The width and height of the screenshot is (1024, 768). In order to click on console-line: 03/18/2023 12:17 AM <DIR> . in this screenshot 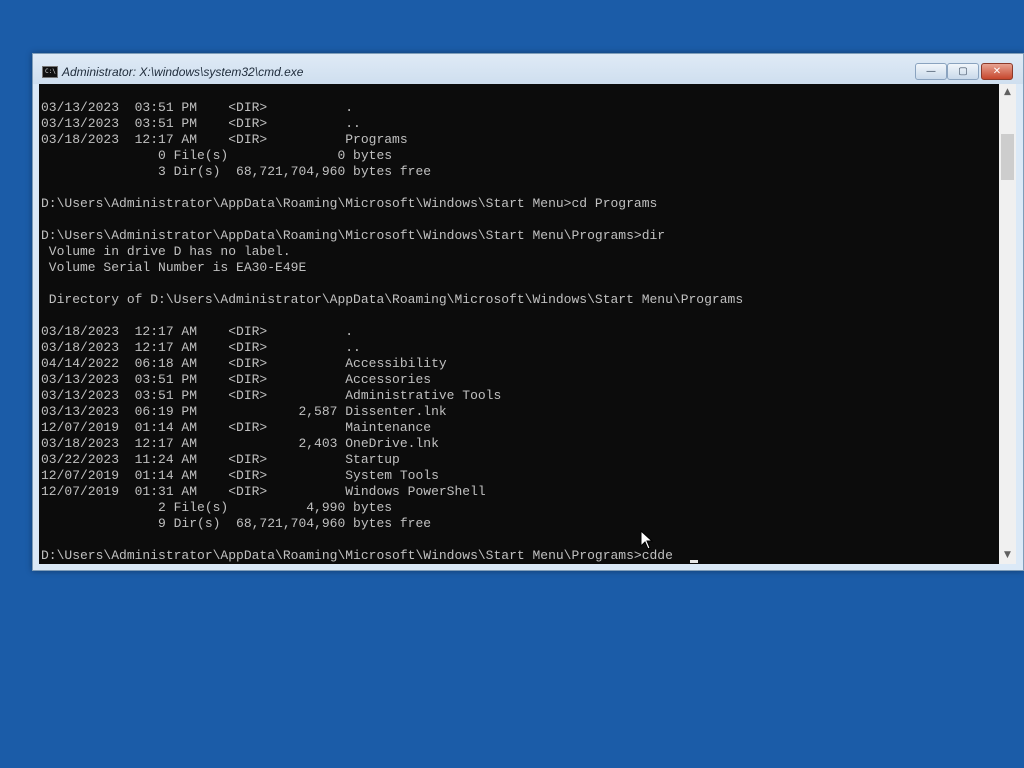, I will do `click(197, 331)`.